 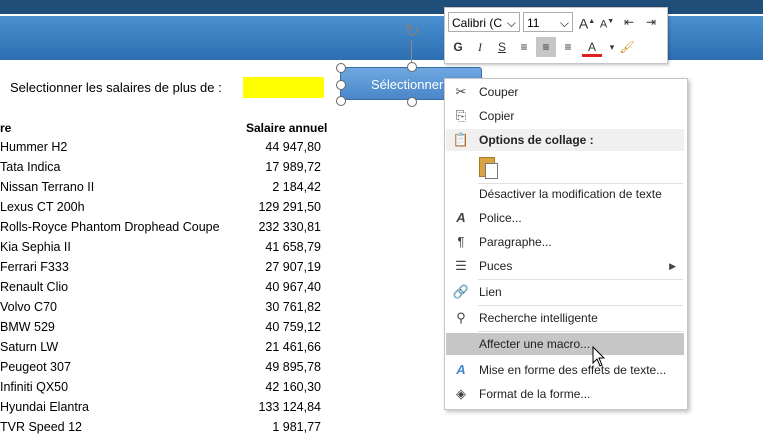 I want to click on row-name: Peugeot 307, so click(x=35, y=367).